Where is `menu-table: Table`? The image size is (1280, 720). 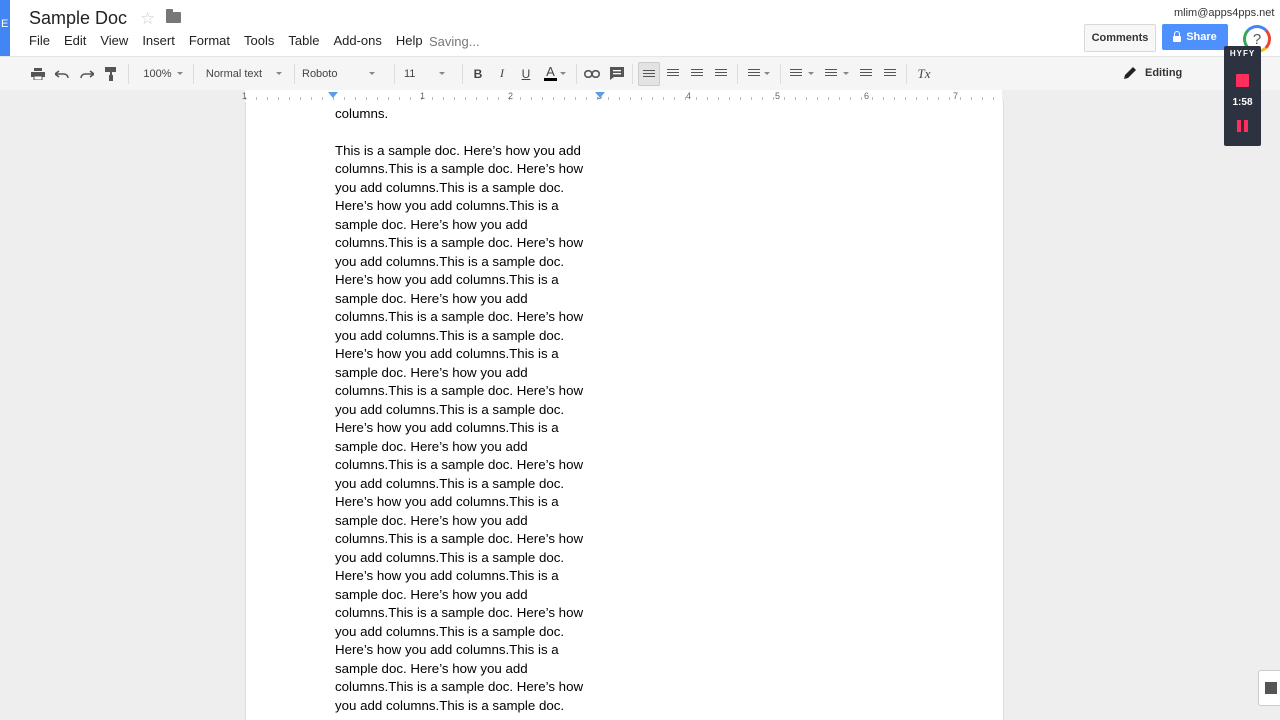 menu-table: Table is located at coordinates (303, 40).